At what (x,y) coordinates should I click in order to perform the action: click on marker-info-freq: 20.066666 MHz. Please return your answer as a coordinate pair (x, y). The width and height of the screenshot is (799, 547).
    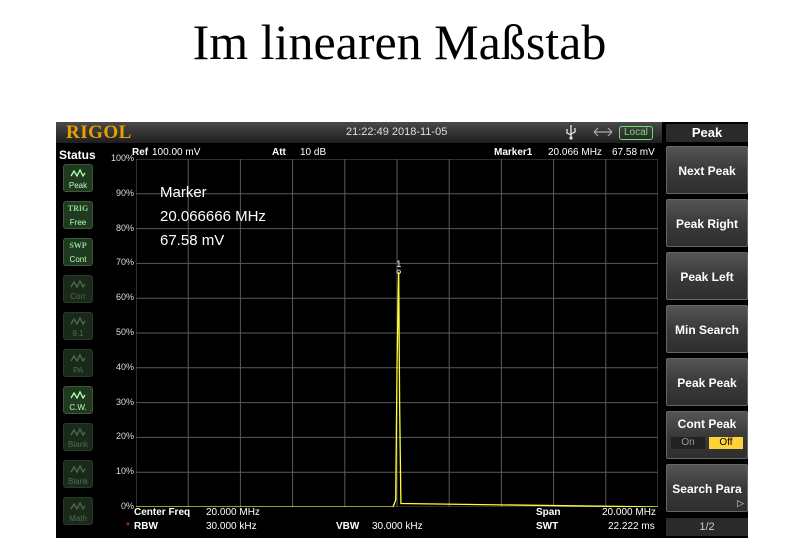
    Looking at the image, I should click on (213, 216).